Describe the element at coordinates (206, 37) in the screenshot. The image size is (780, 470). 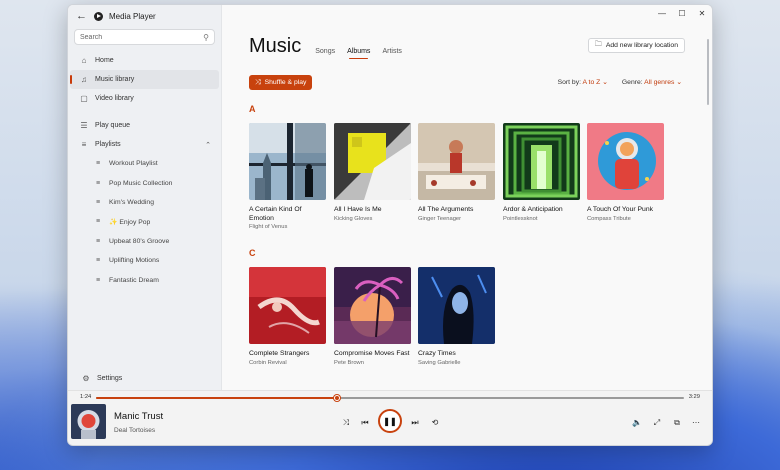
I see `search-icon: ⚲` at that location.